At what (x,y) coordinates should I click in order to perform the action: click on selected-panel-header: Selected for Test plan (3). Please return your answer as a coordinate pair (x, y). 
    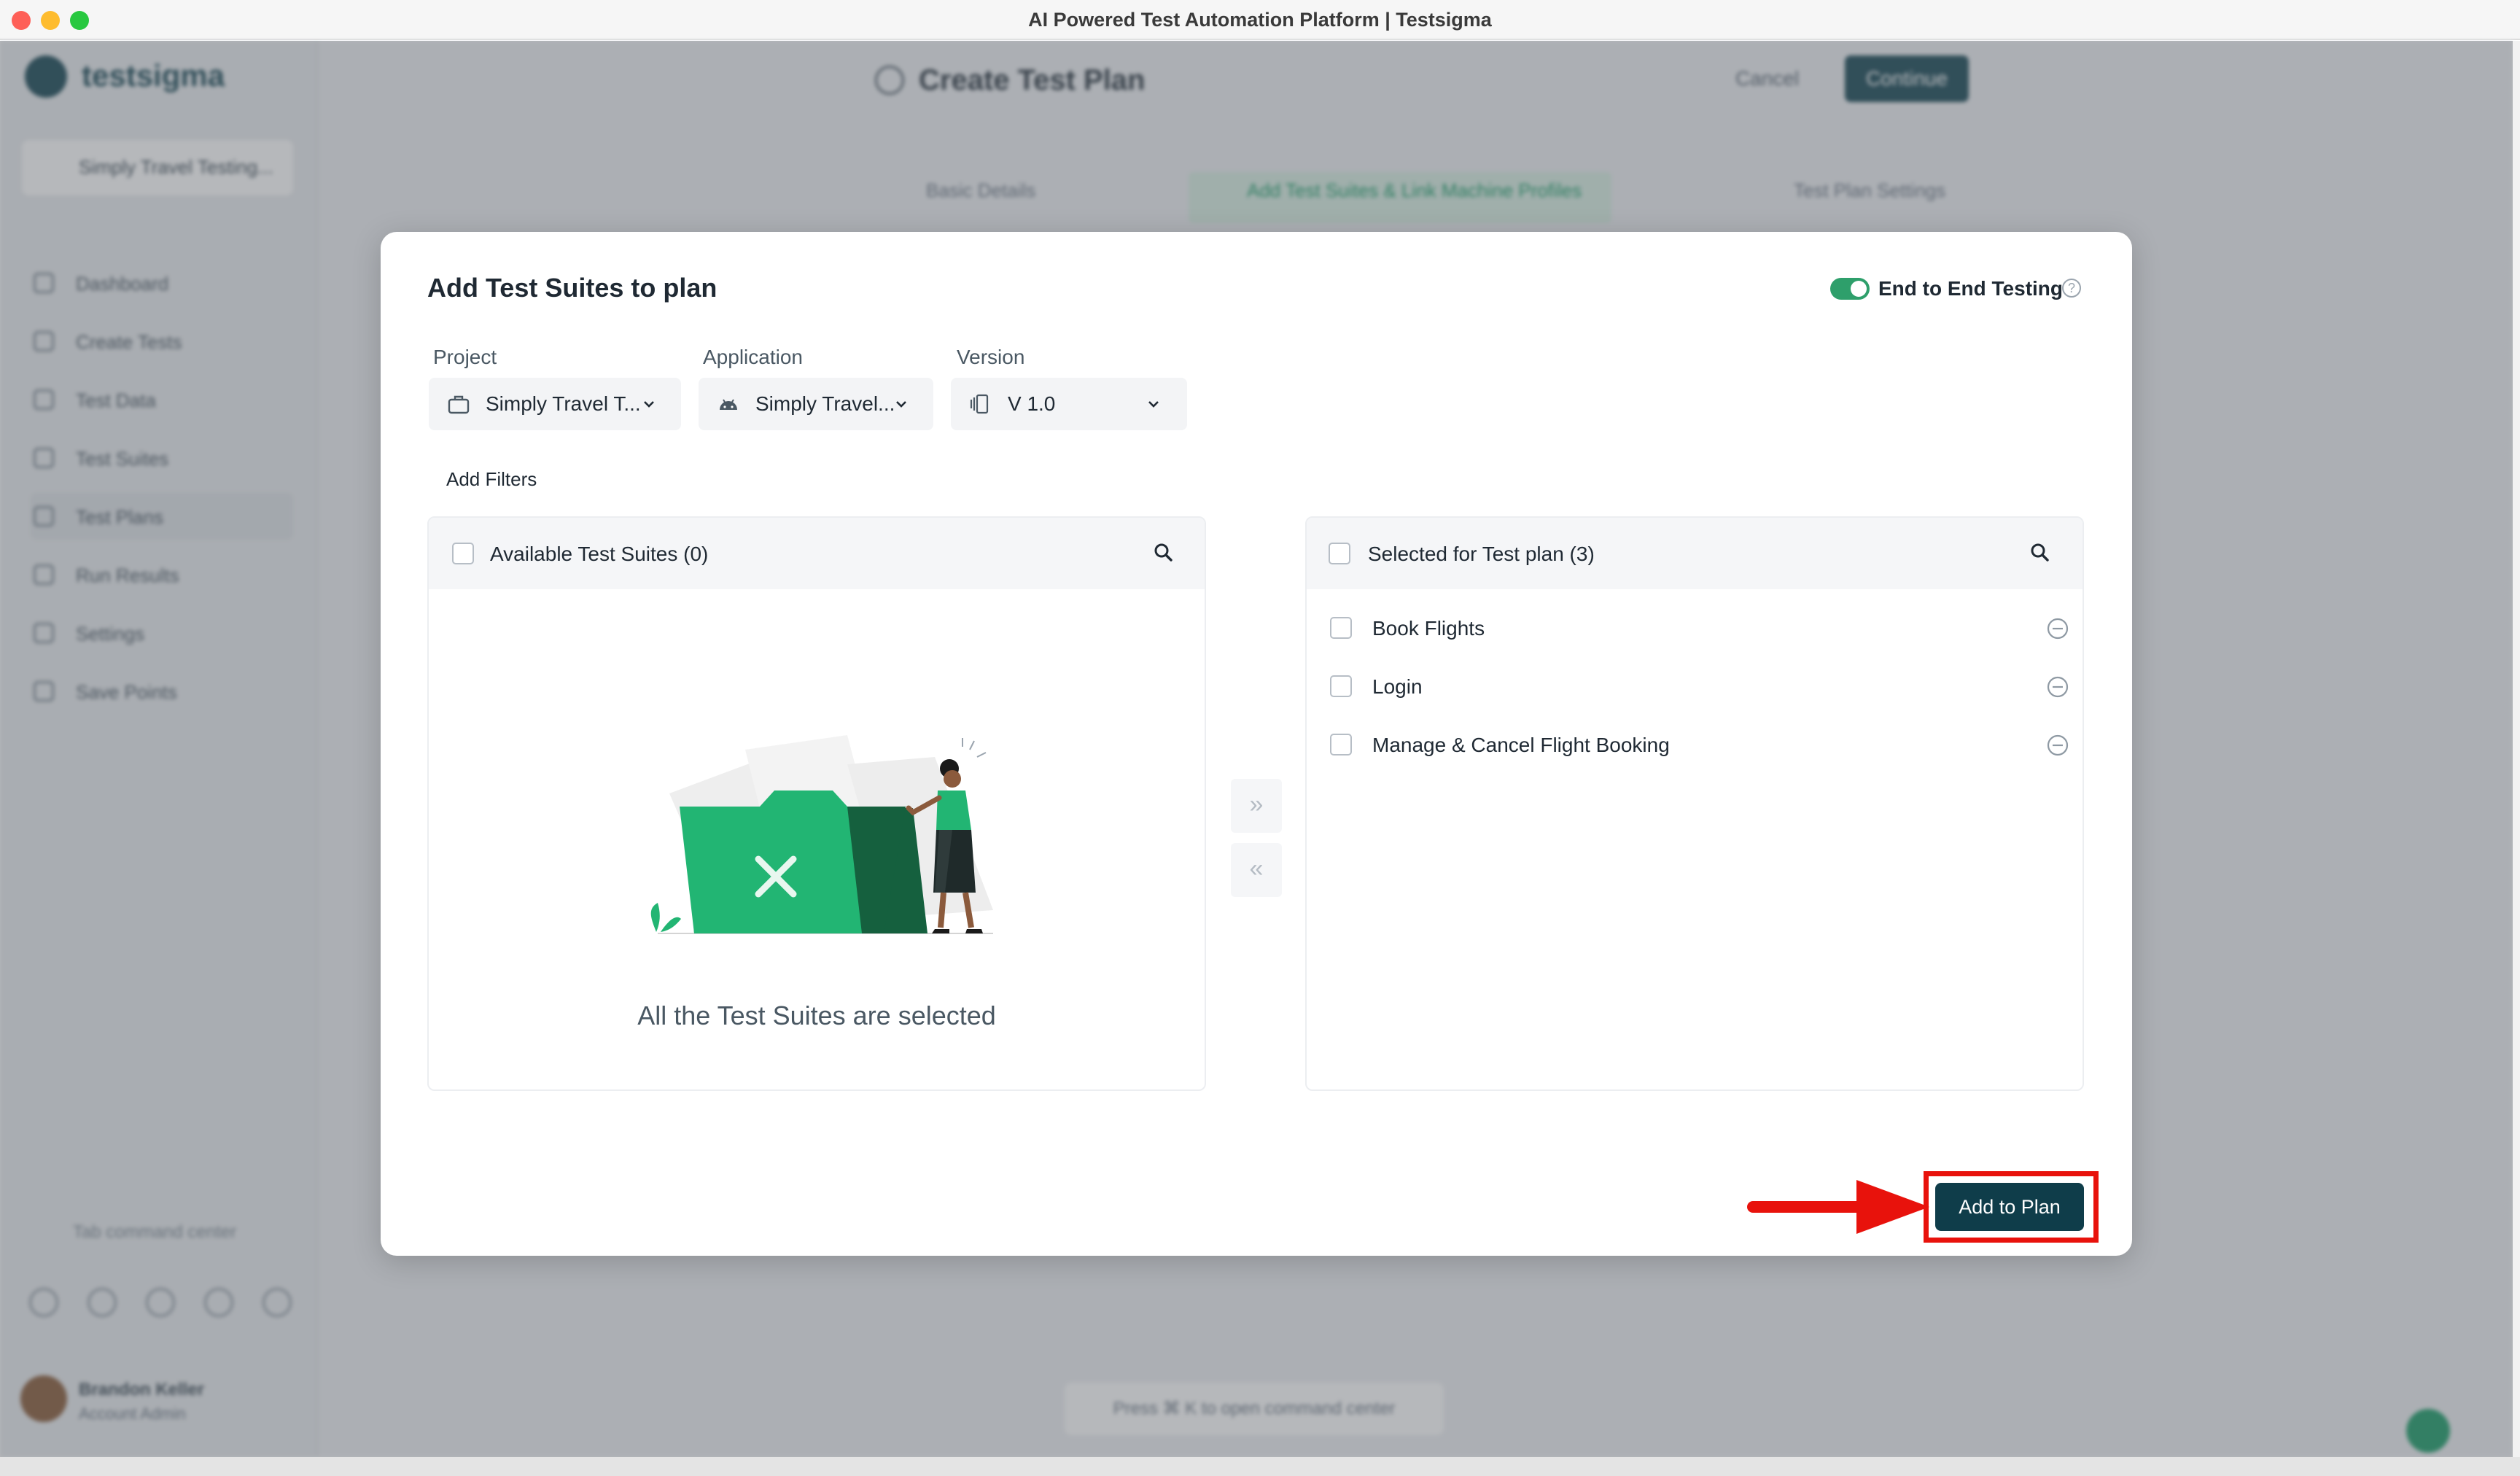
    Looking at the image, I should click on (1694, 553).